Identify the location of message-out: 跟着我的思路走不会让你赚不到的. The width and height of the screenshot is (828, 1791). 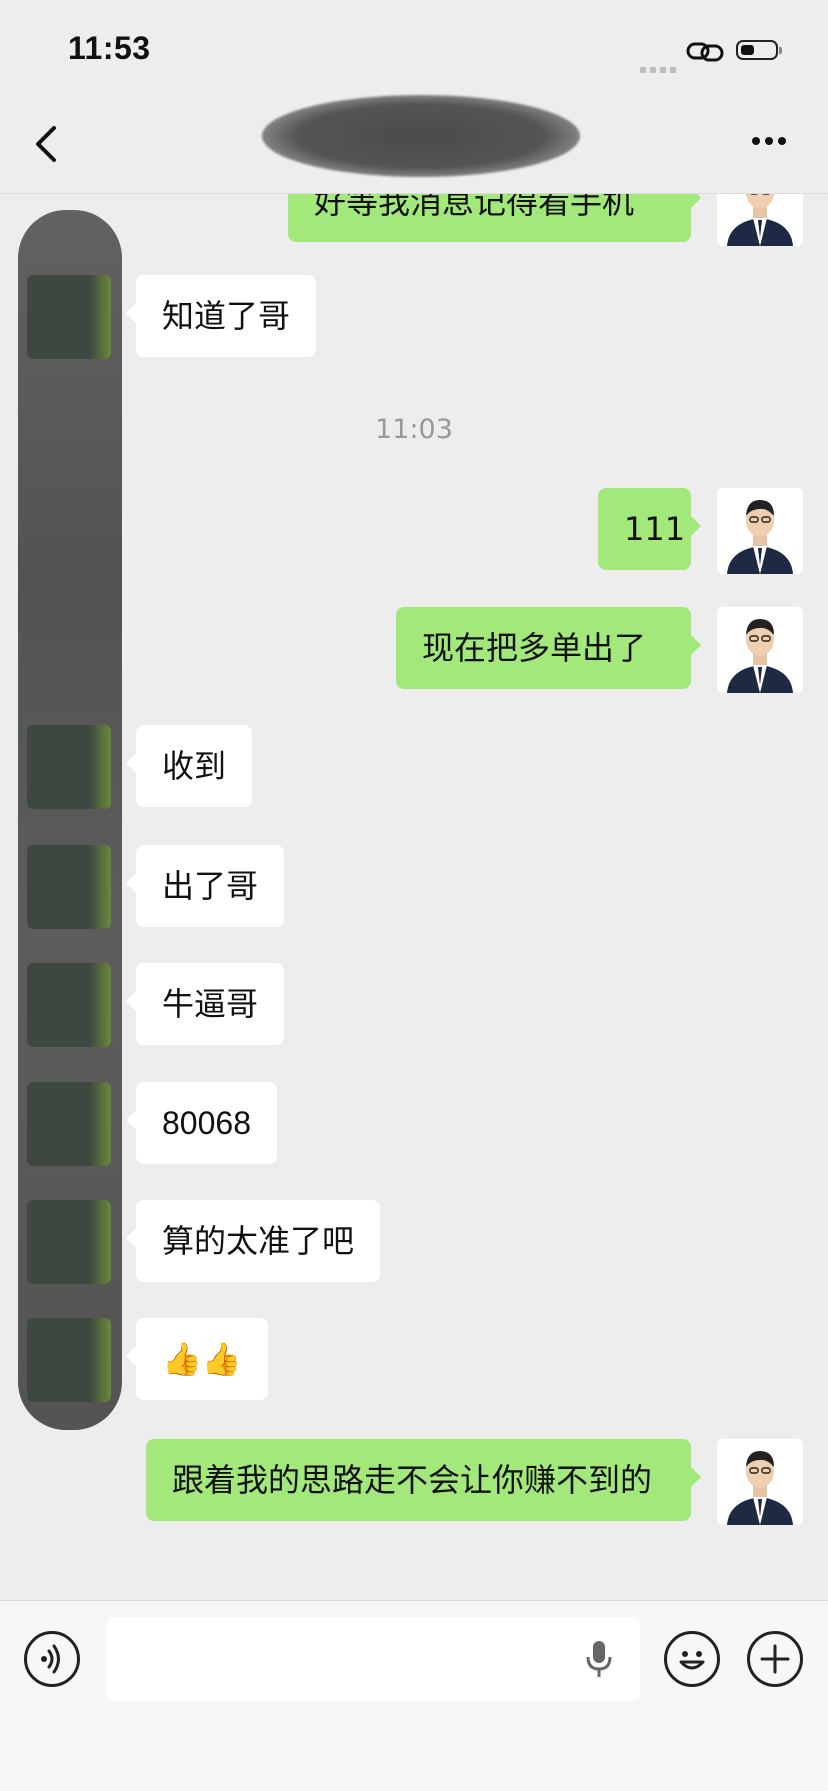
(423, 1480).